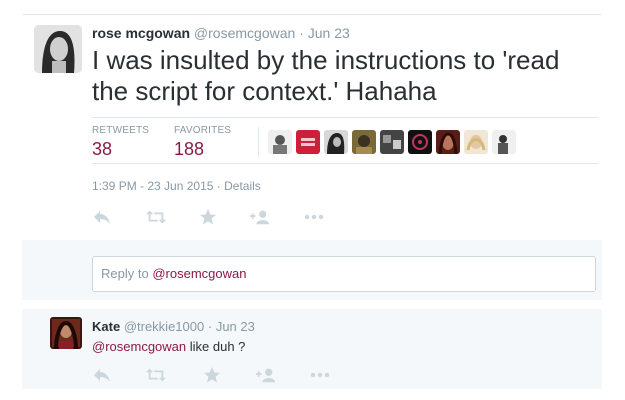 The width and height of the screenshot is (625, 400). I want to click on reply-header: Kate @trekkie1000 · Jun 23, so click(173, 326).